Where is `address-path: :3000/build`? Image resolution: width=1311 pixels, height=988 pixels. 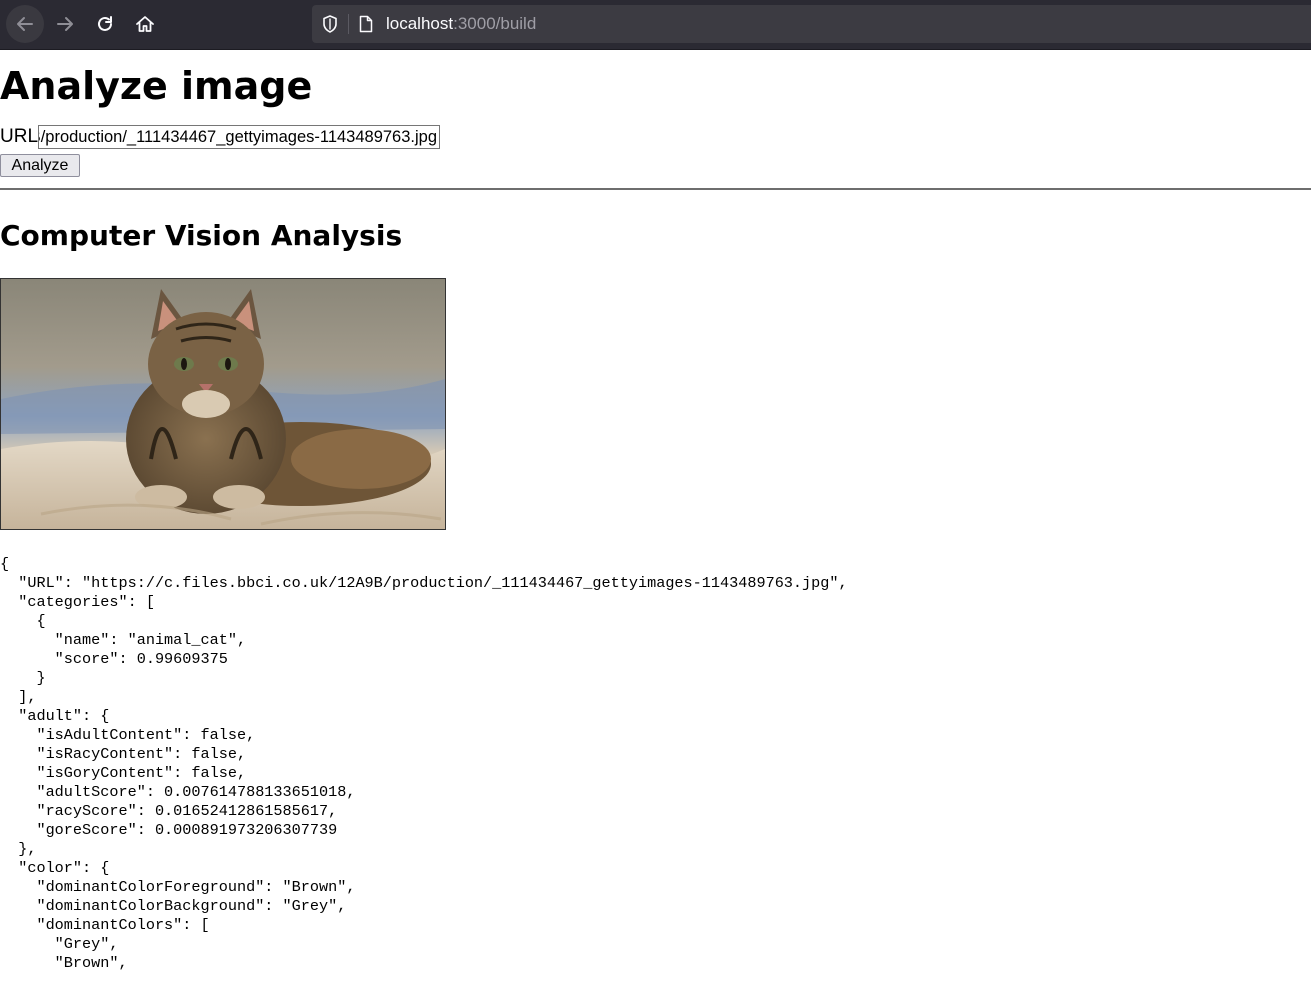 address-path: :3000/build is located at coordinates (495, 23).